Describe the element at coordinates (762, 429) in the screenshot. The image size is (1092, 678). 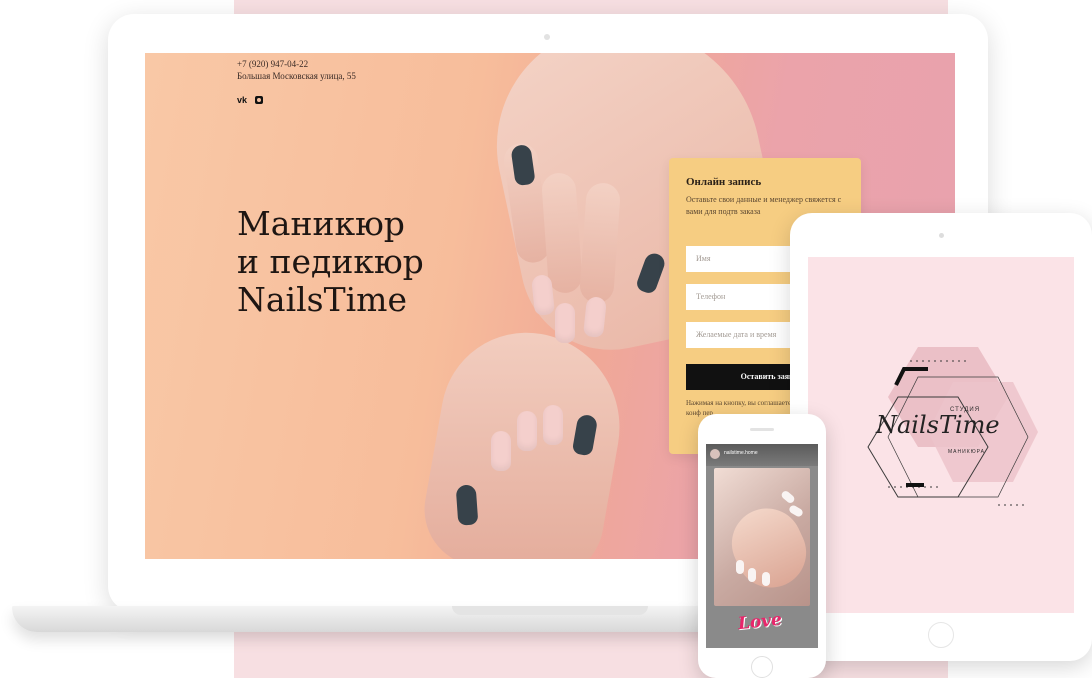
I see `phone-speaker` at that location.